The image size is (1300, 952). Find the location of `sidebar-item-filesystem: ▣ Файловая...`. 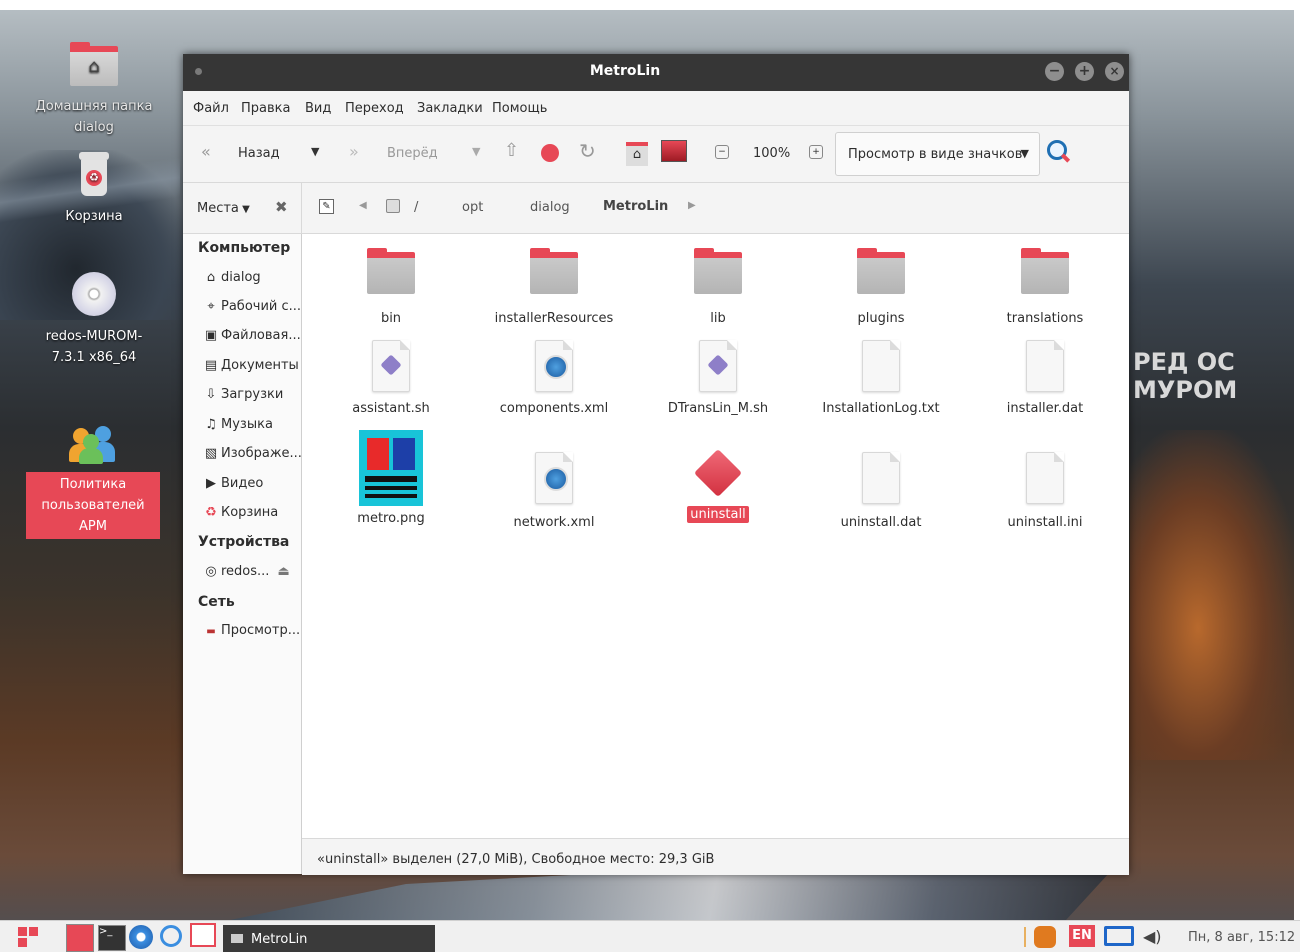

sidebar-item-filesystem: ▣ Файловая... is located at coordinates (252, 335).